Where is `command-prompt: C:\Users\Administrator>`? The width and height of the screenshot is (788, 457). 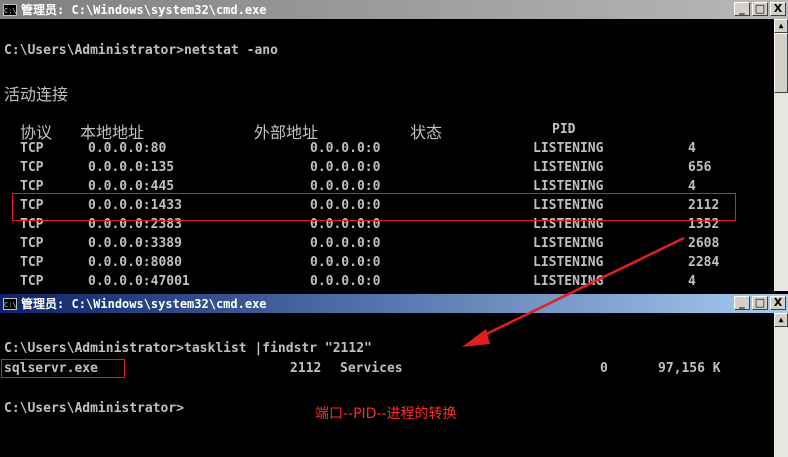
command-prompt: C:\Users\Administrator> is located at coordinates (94, 408).